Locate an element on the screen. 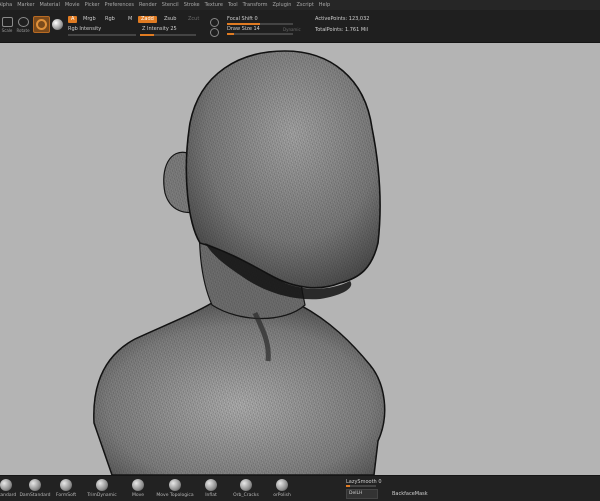 The height and width of the screenshot is (501, 600). menu-stroke: Stroke is located at coordinates (192, 5).